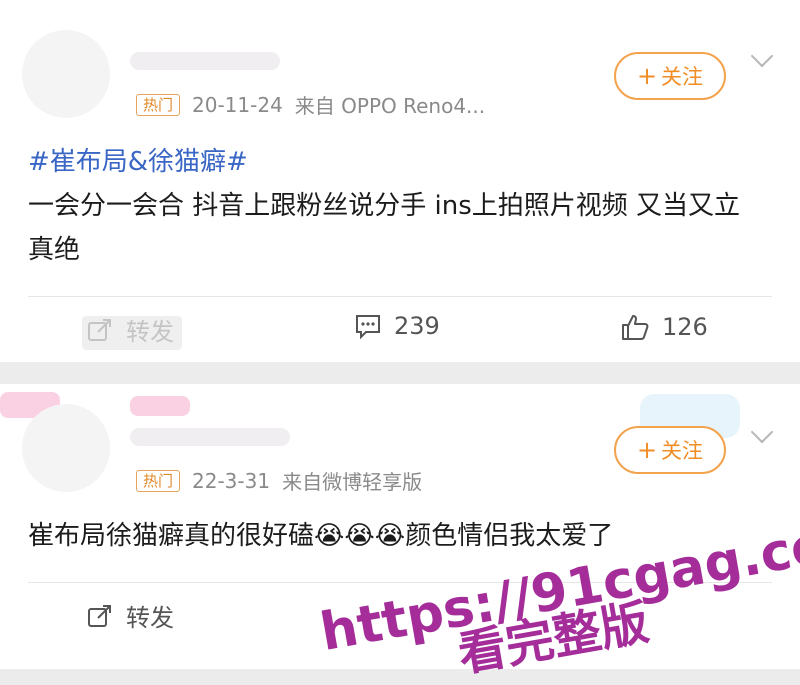 This screenshot has height=685, width=800. What do you see at coordinates (400, 296) in the screenshot?
I see `divider` at bounding box center [400, 296].